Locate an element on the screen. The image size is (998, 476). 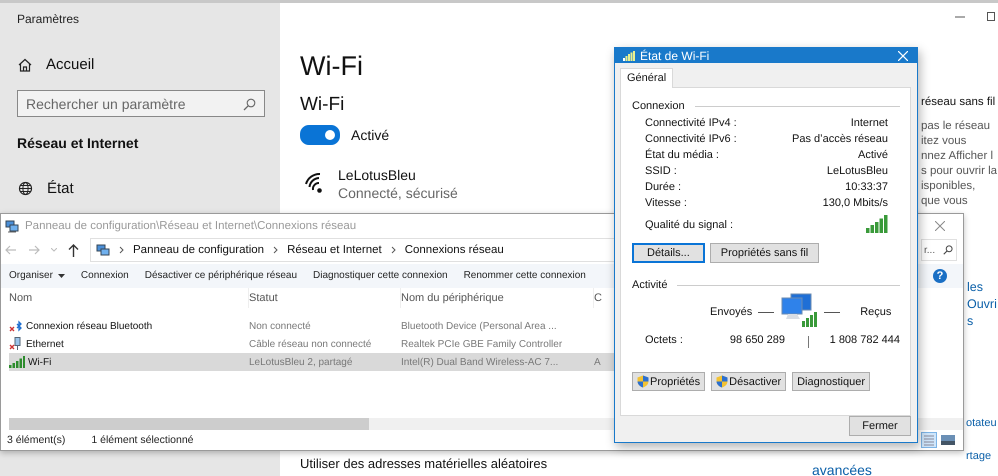
field-label: Vitesse : is located at coordinates (666, 203).